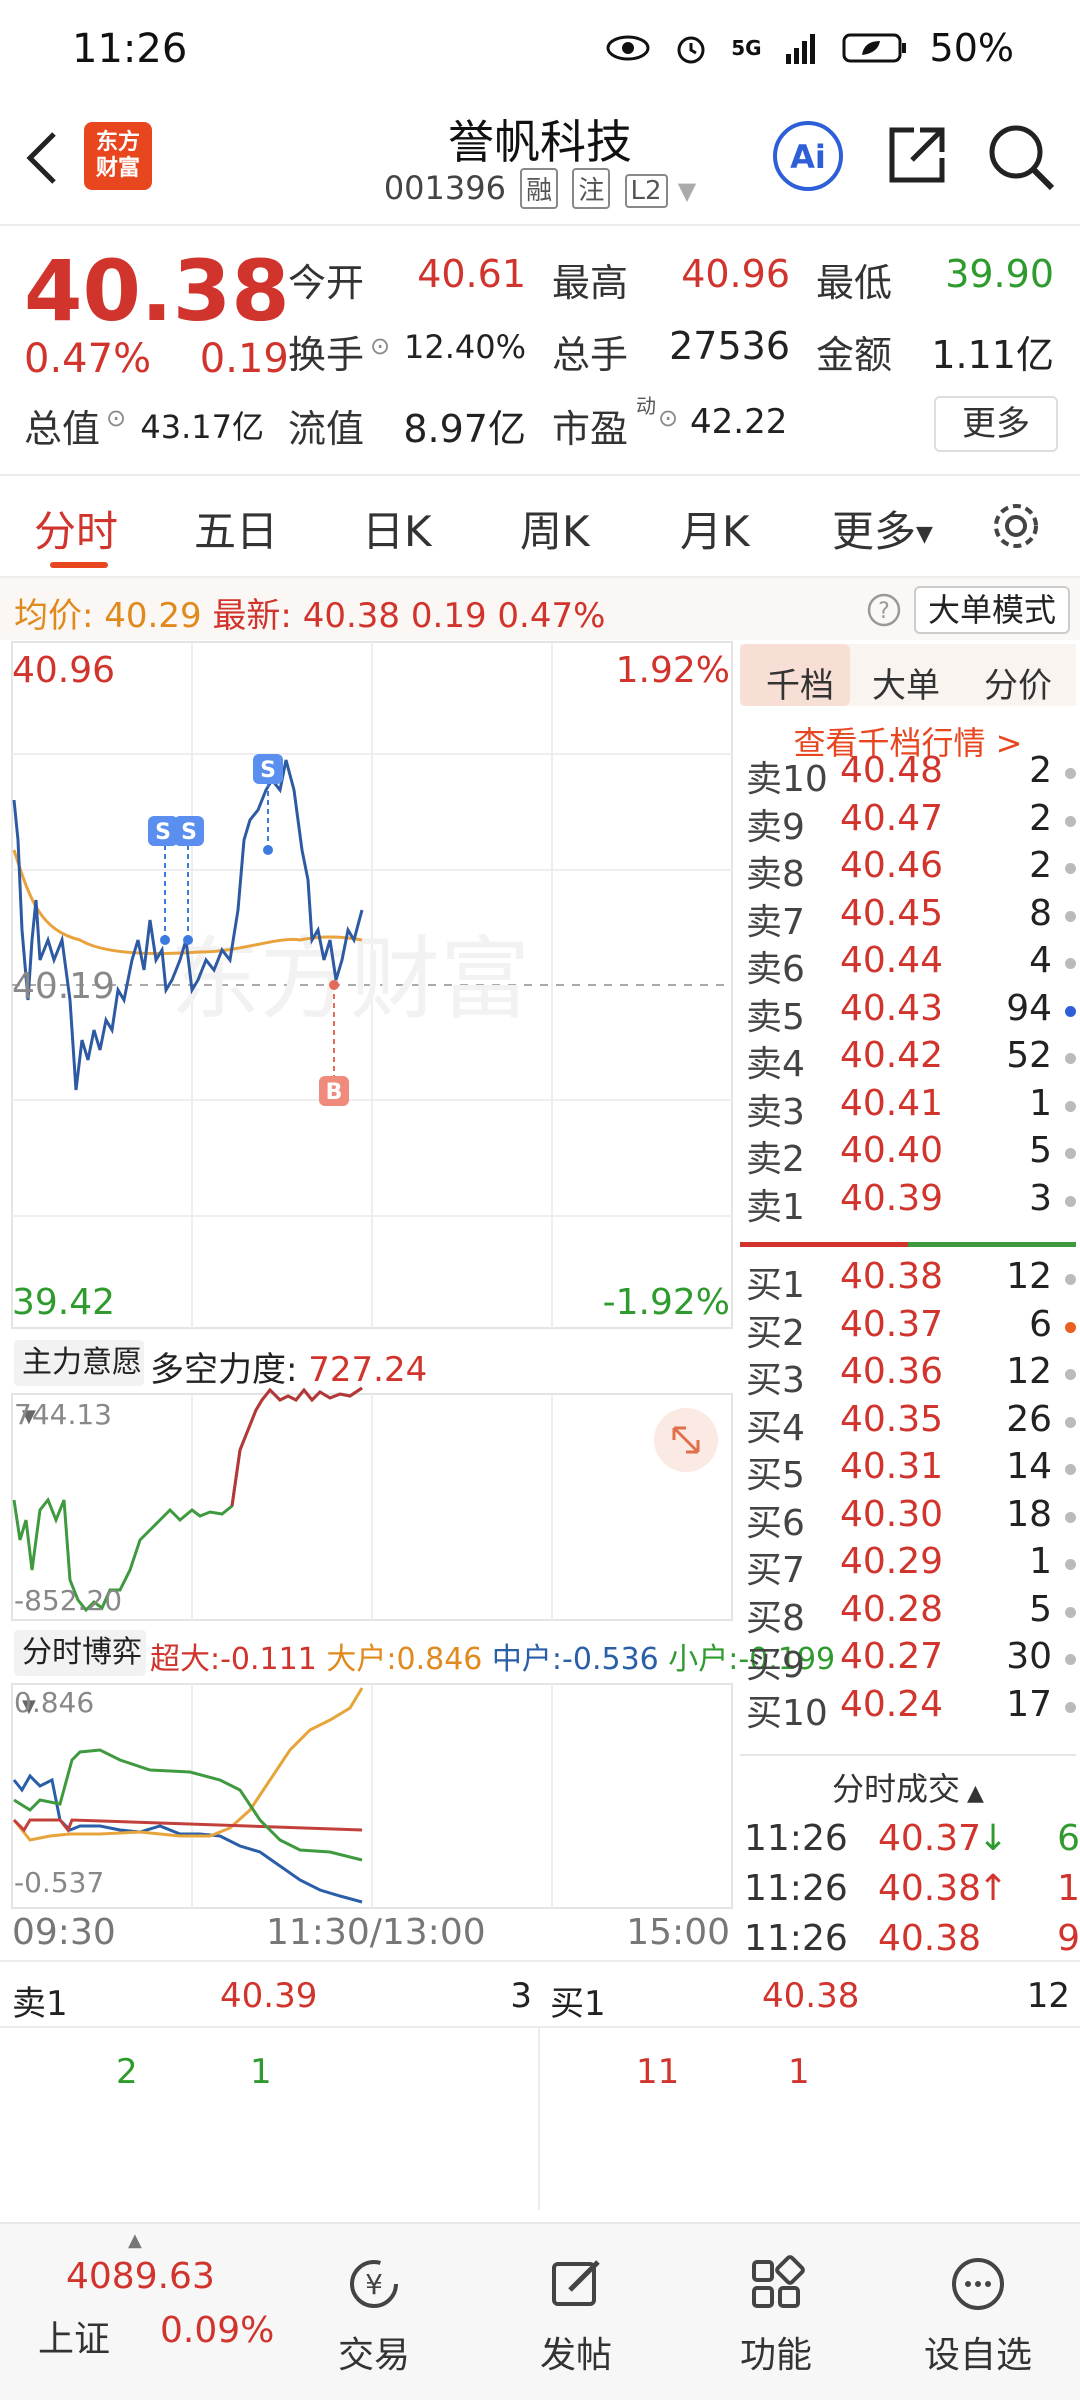 Image resolution: width=1080 pixels, height=2400 pixels. I want to click on book-tab-price-level: 分价, so click(1018, 682).